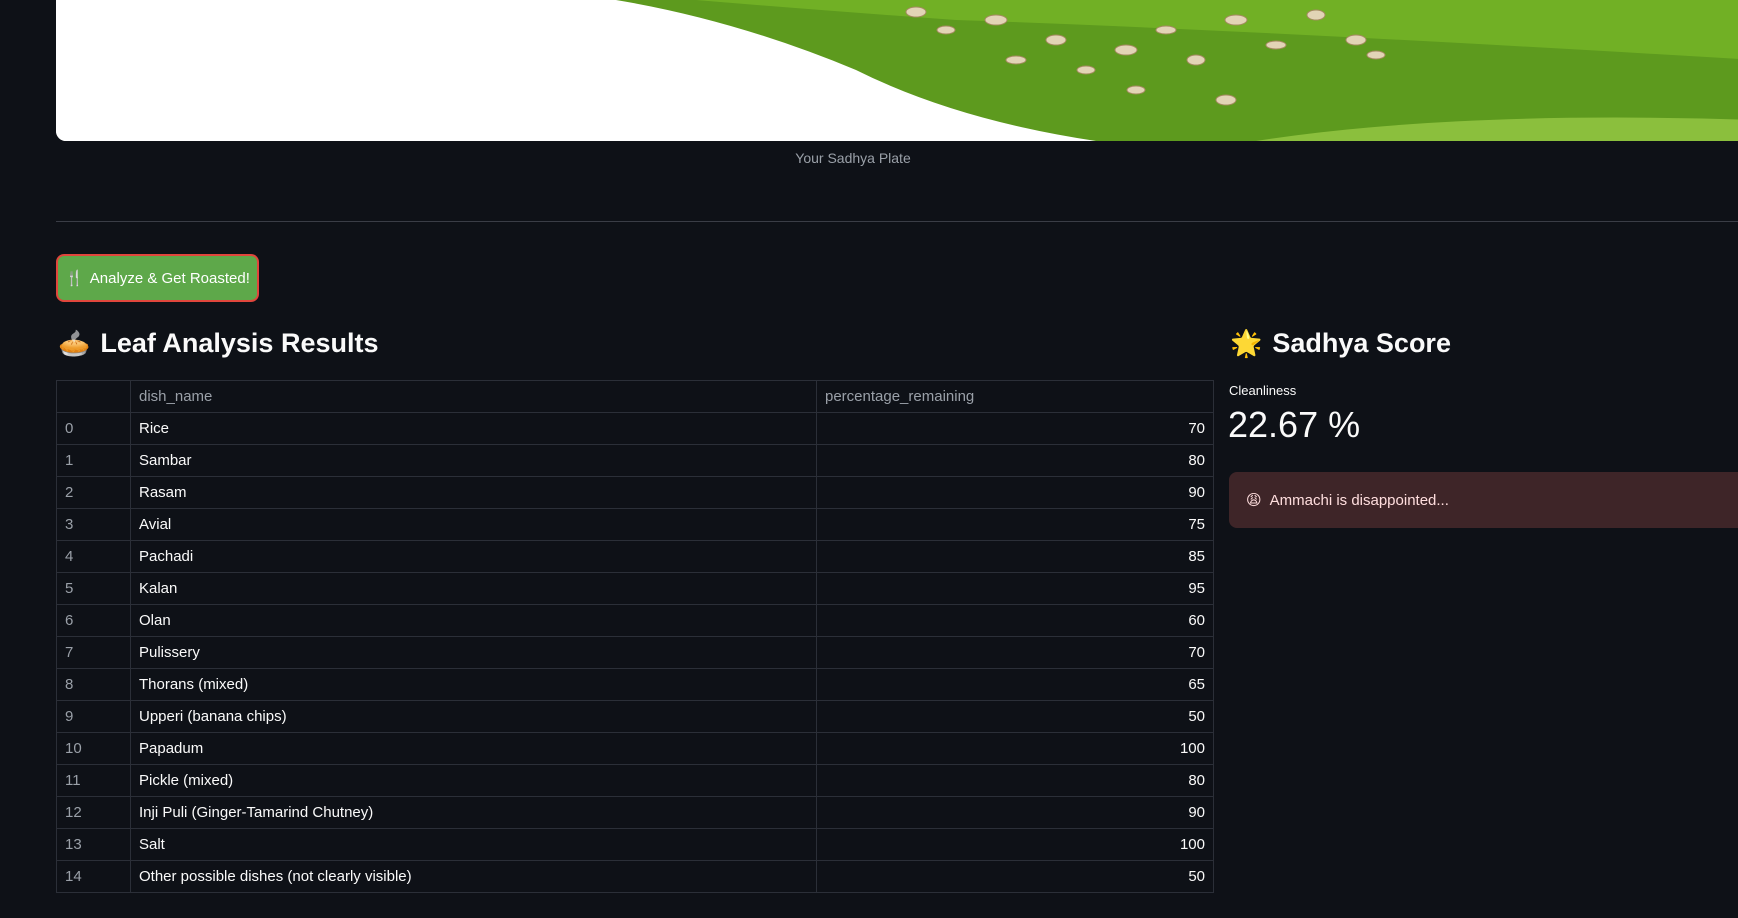 The height and width of the screenshot is (918, 1738). I want to click on row-index: 9, so click(93, 716).